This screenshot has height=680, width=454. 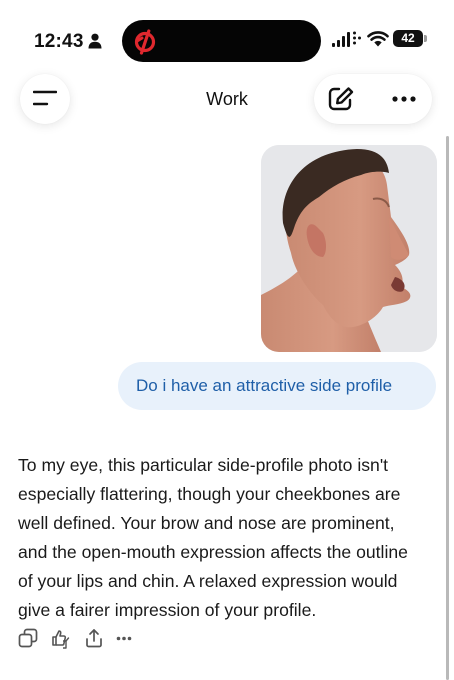 What do you see at coordinates (264, 385) in the screenshot?
I see `user-message-text: Do i have an attractive side profile` at bounding box center [264, 385].